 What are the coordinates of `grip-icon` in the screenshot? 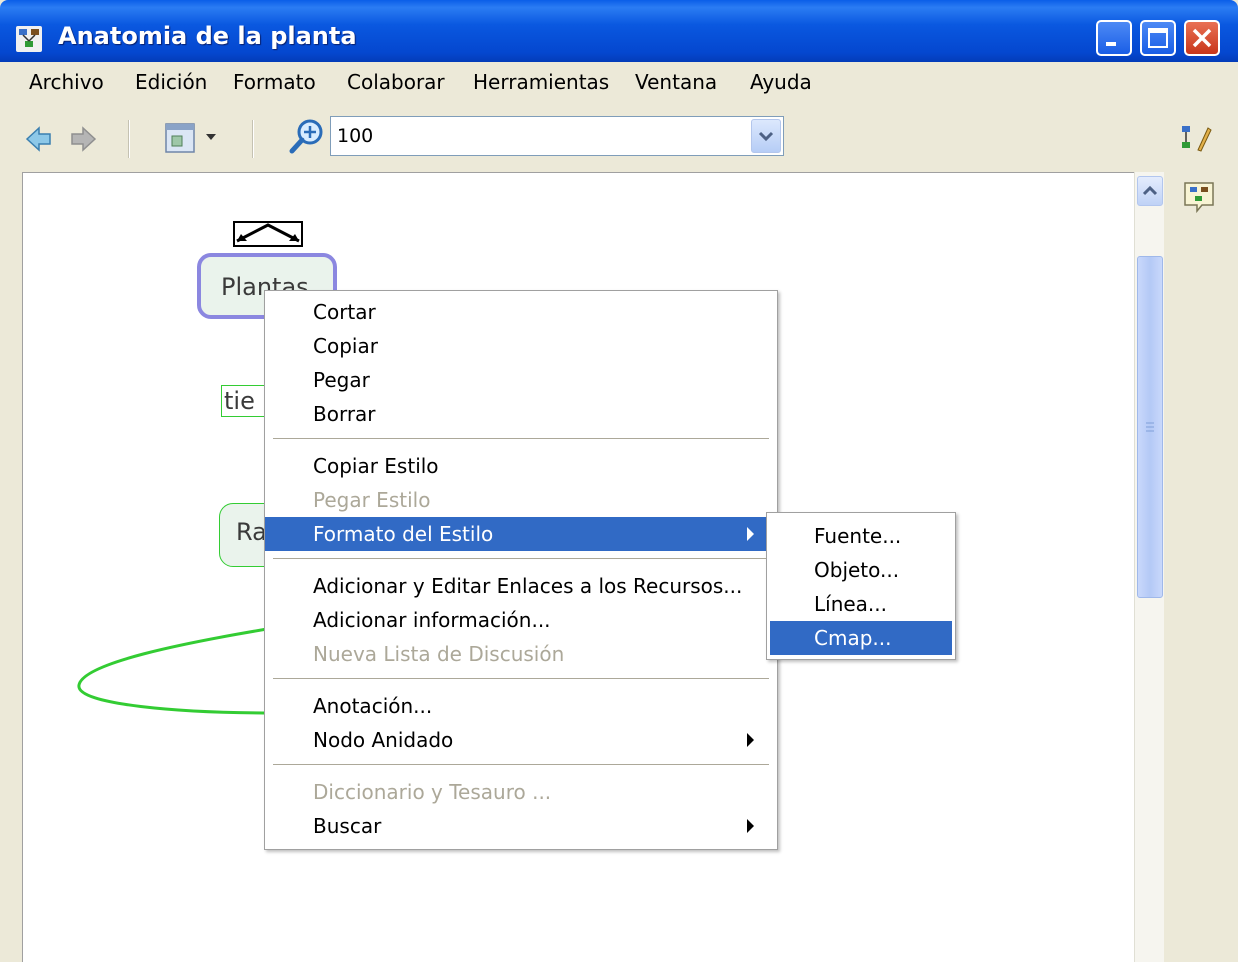 It's located at (1150, 427).